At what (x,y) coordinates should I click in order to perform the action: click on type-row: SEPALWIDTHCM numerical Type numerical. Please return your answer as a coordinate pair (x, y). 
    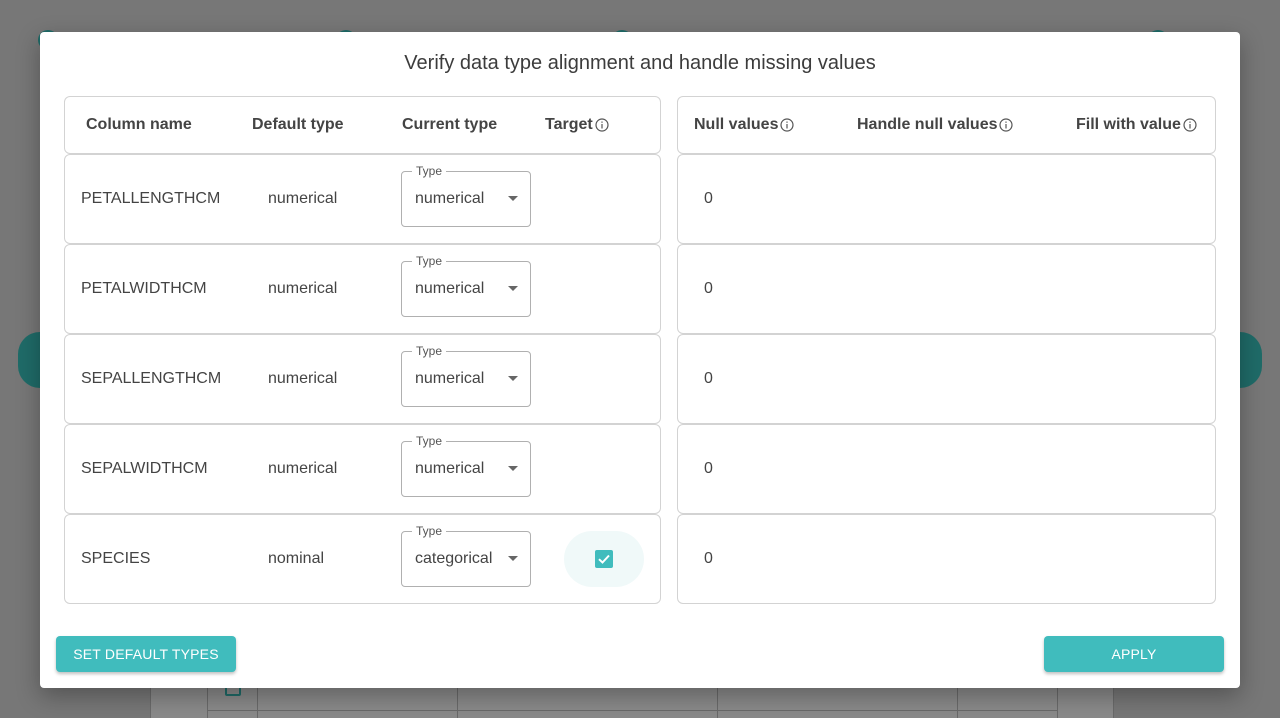
    Looking at the image, I should click on (362, 469).